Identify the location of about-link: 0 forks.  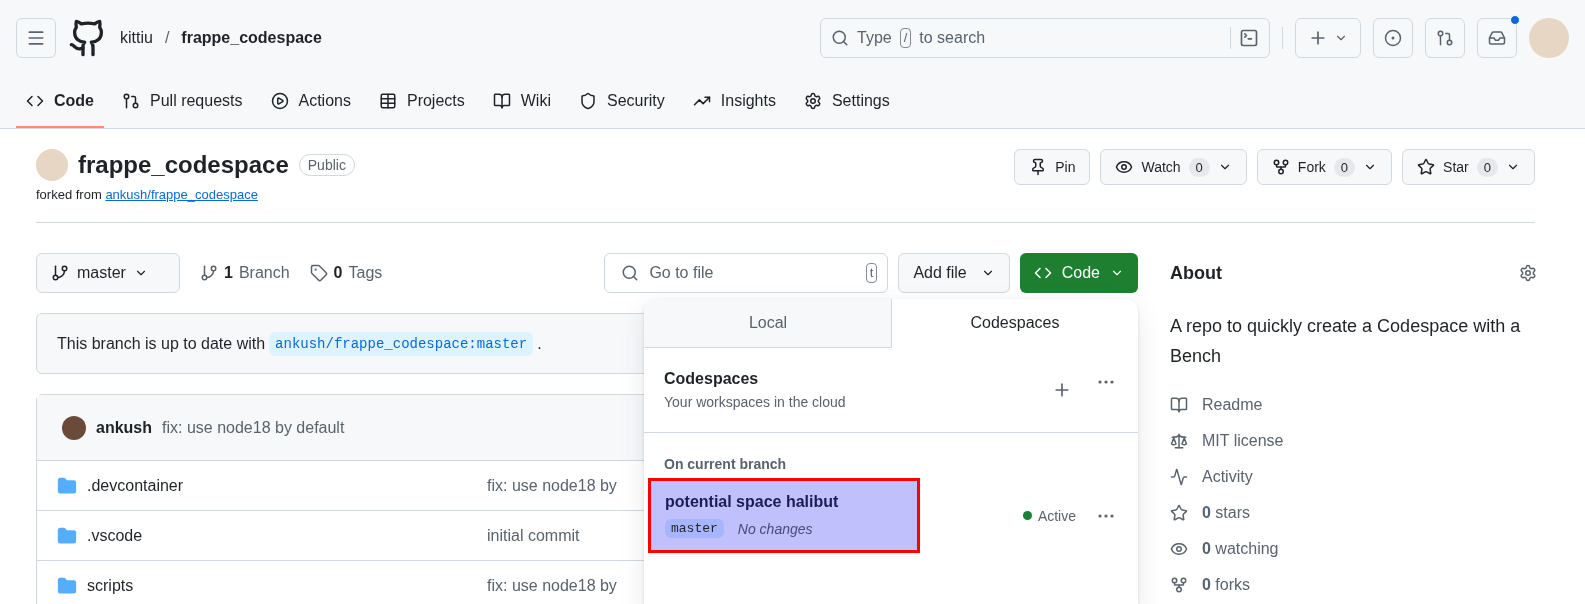
(1353, 585).